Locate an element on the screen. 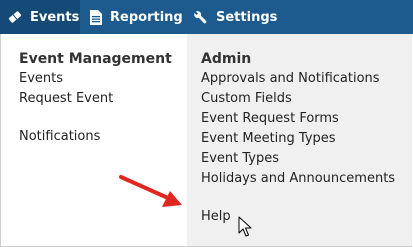 Image resolution: width=413 pixels, height=247 pixels. report-document-icon is located at coordinates (96, 17).